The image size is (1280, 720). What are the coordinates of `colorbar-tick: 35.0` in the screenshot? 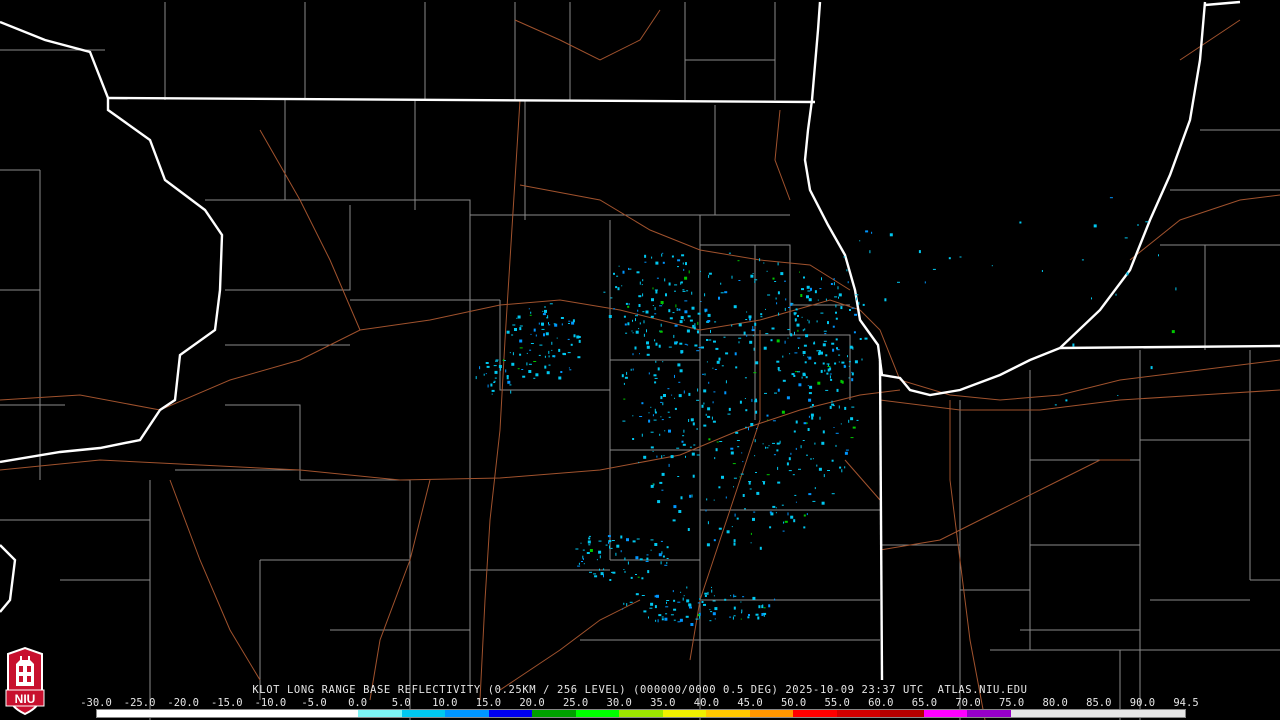 It's located at (663, 703).